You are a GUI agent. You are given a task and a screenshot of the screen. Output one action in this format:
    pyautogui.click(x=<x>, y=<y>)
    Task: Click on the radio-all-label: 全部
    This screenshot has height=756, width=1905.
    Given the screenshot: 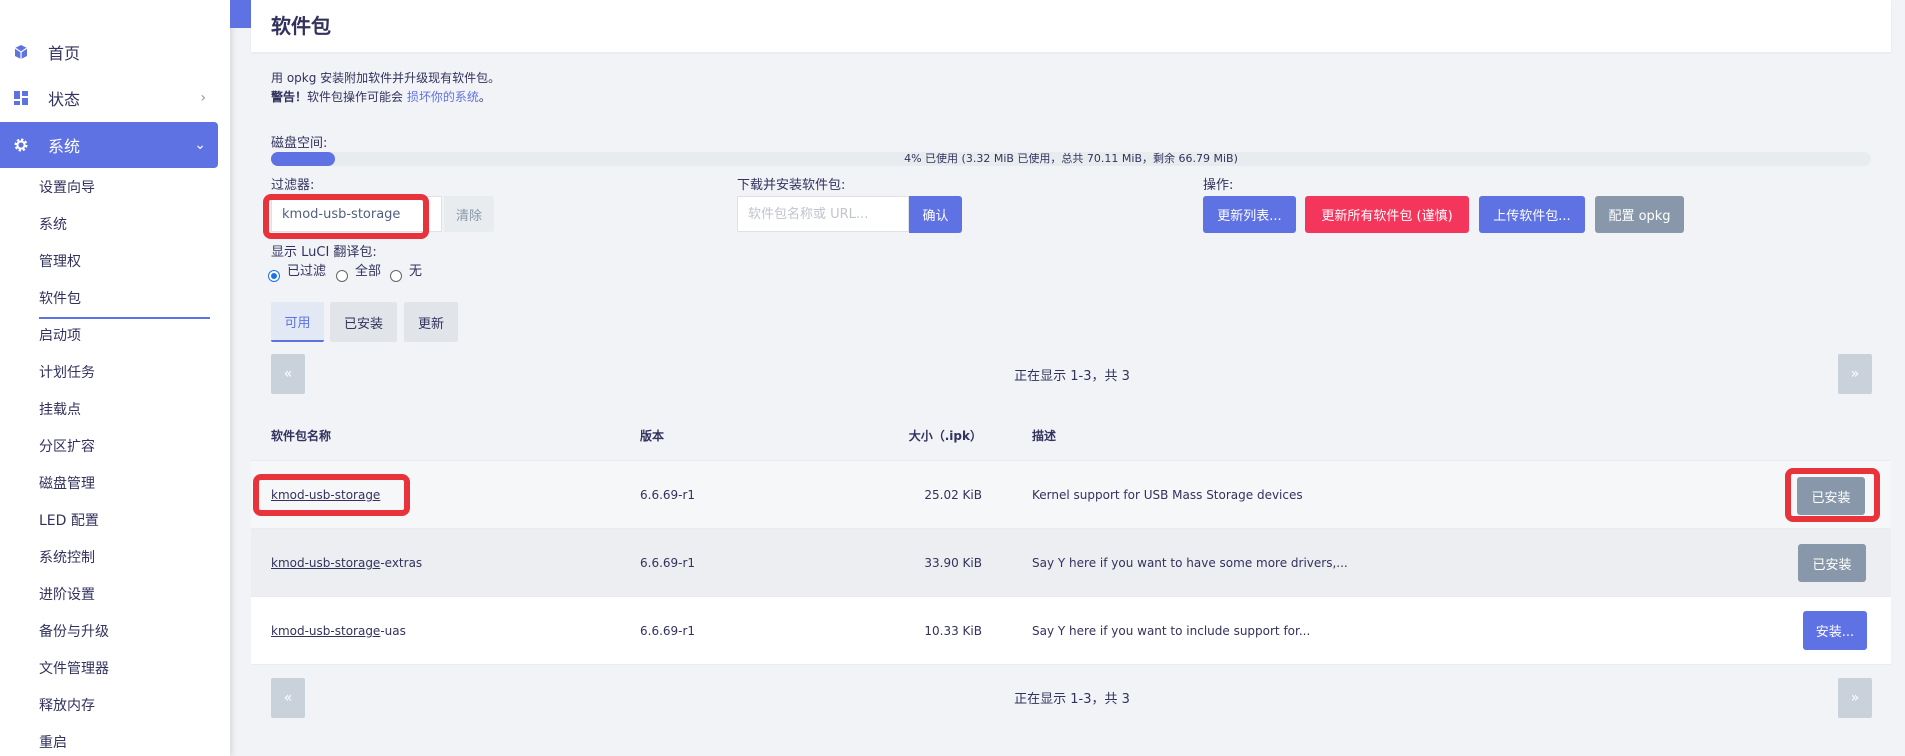 What is the action you would take?
    pyautogui.click(x=368, y=271)
    